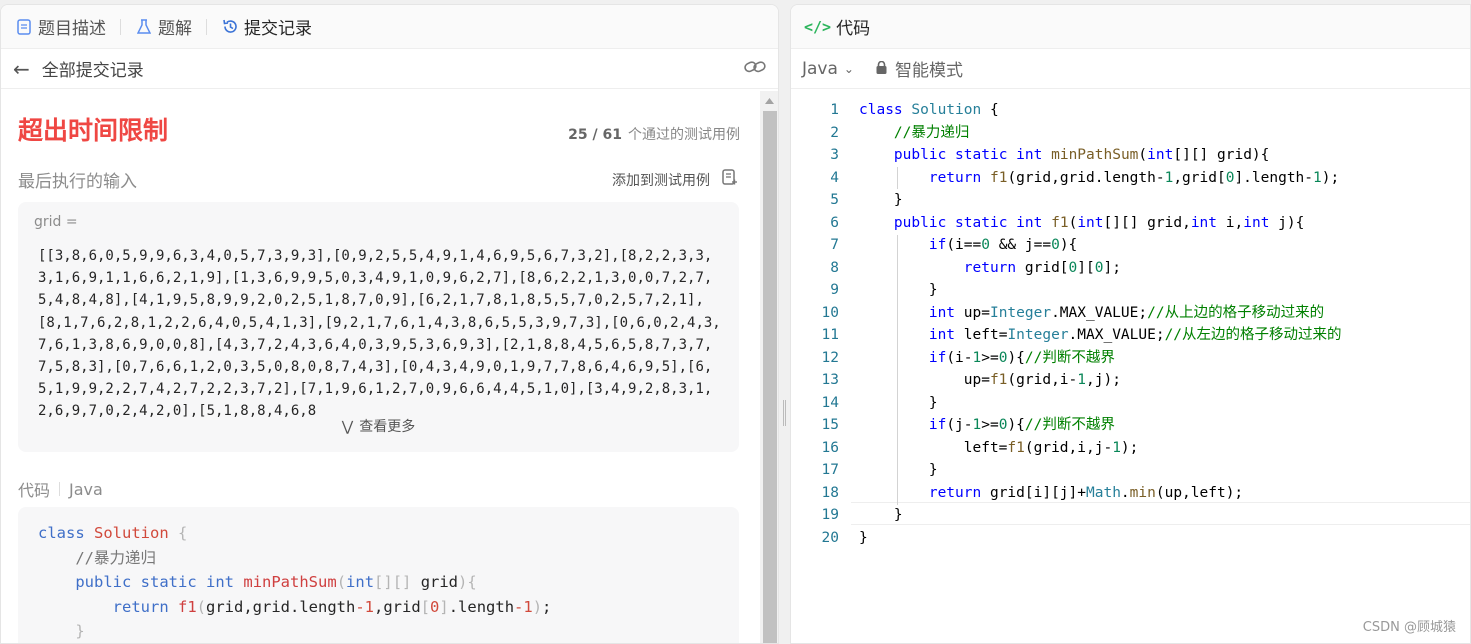  What do you see at coordinates (730, 179) in the screenshot?
I see `add-testcase-icon` at bounding box center [730, 179].